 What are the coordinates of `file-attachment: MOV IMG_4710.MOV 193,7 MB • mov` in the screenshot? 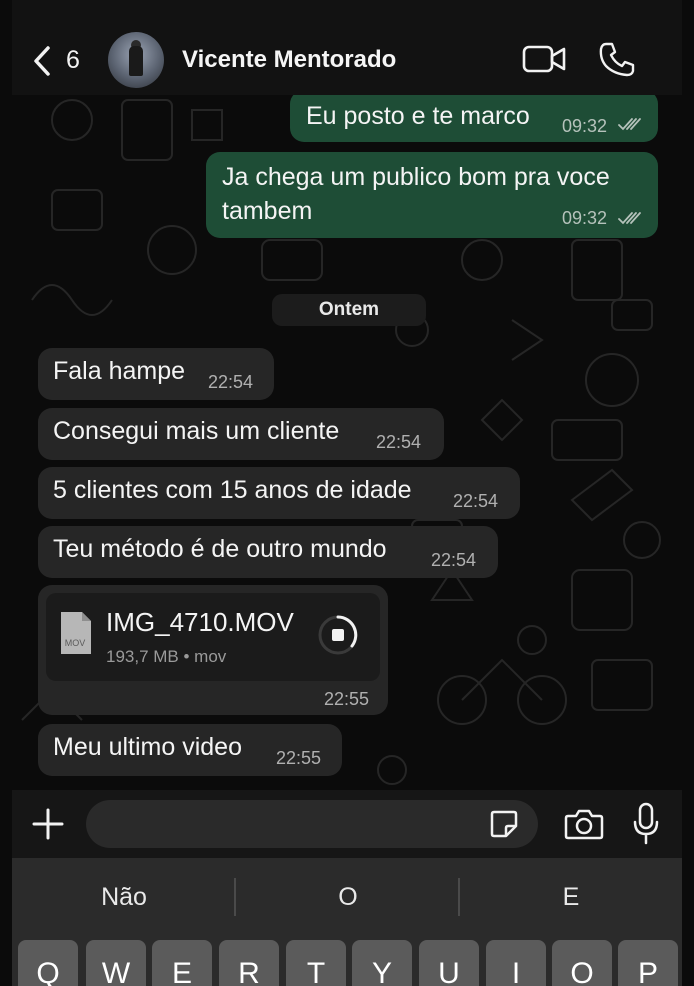 It's located at (213, 637).